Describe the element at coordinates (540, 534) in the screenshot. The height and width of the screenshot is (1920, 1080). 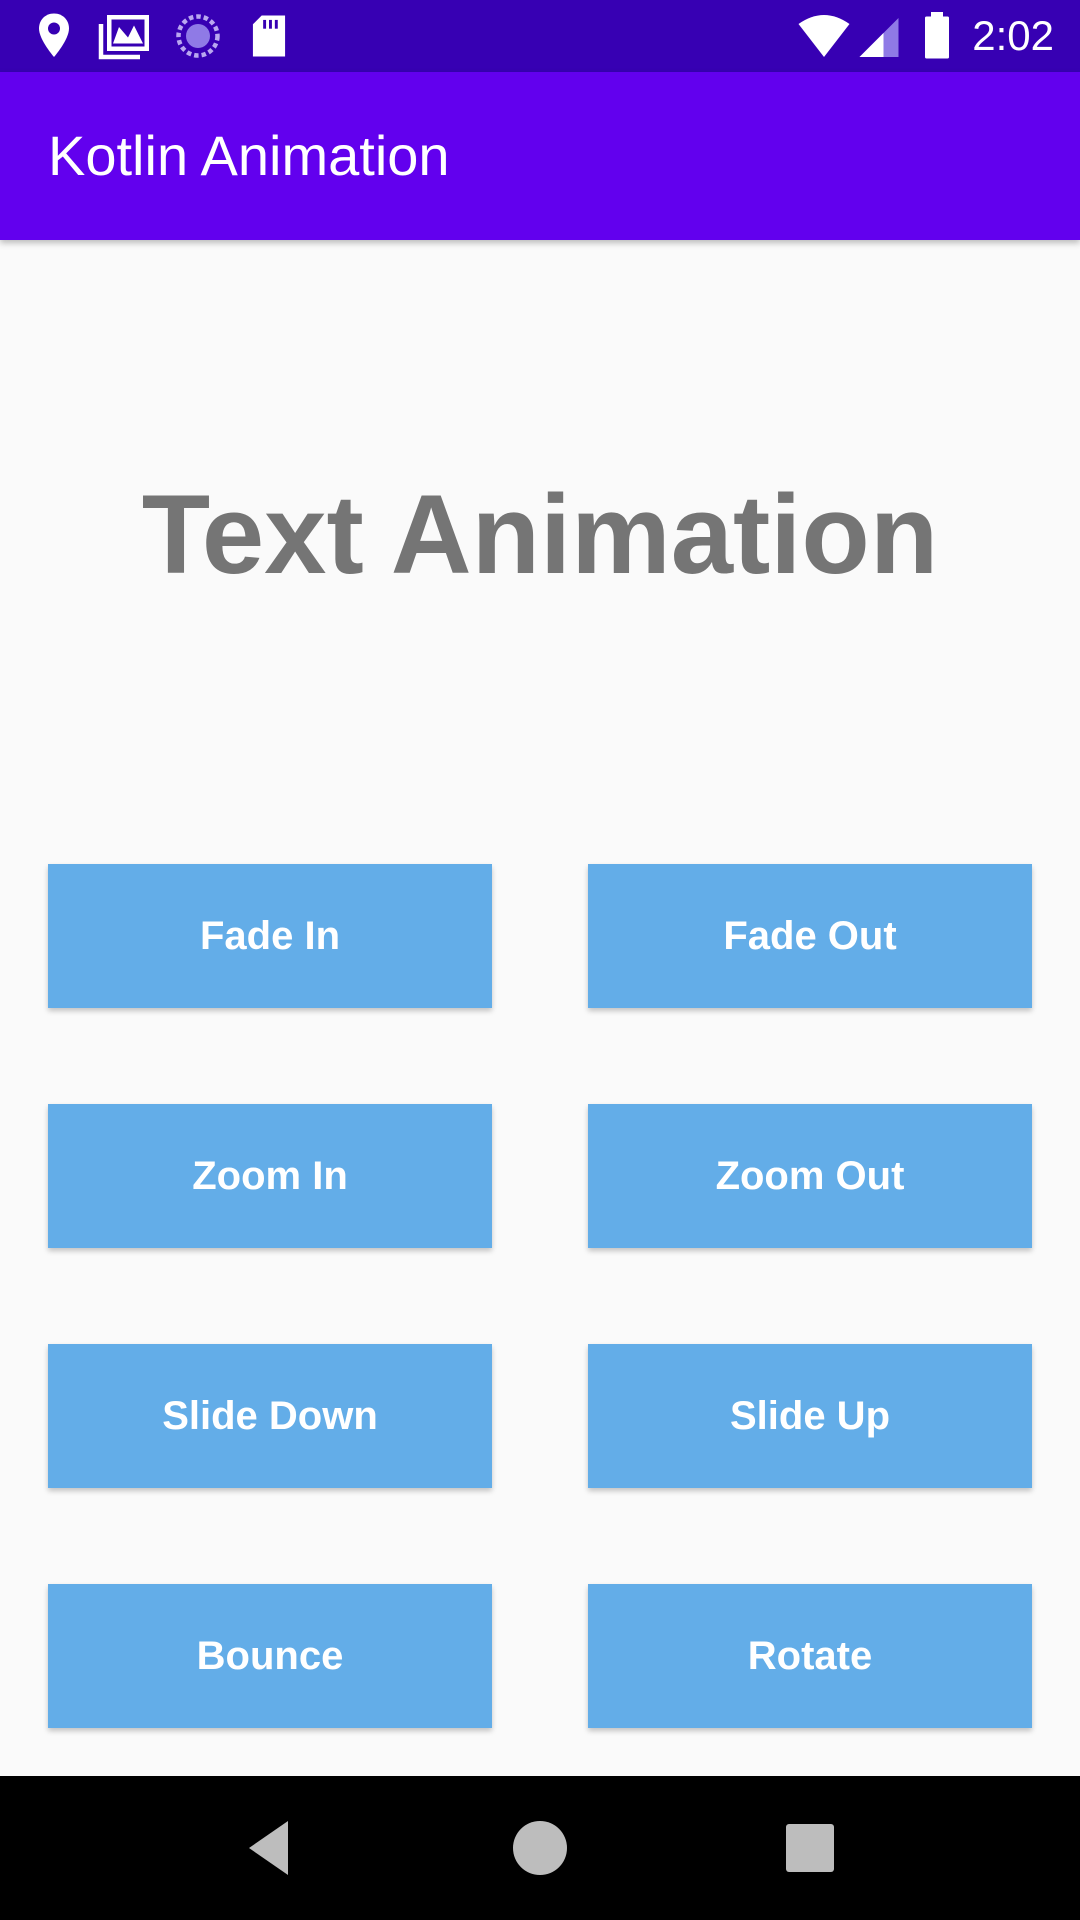
I see `animated-text: Text Animation` at that location.